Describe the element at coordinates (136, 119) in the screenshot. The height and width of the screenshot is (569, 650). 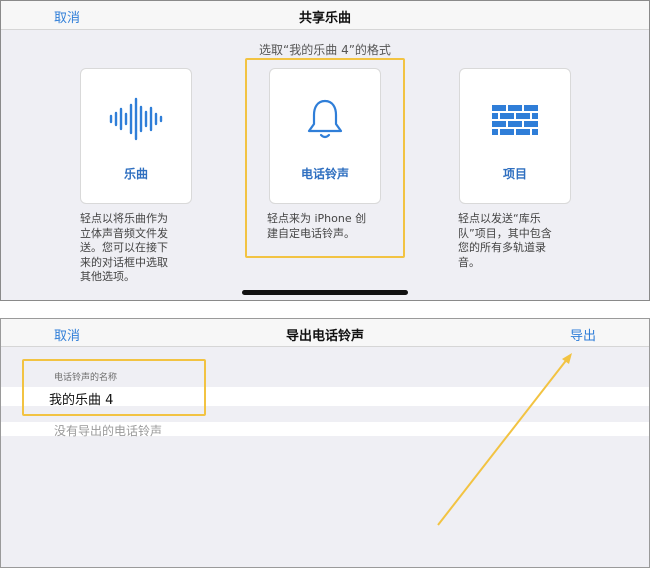
I see `waveform-icon` at that location.